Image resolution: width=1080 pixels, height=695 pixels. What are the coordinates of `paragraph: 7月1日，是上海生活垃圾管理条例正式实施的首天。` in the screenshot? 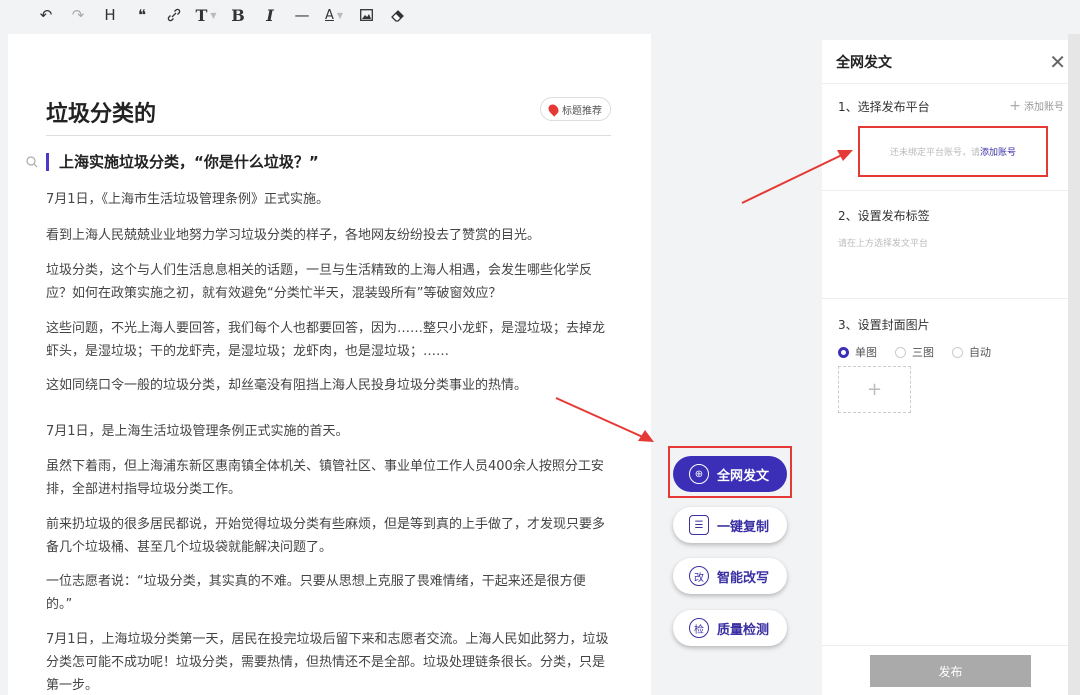 It's located at (328, 431).